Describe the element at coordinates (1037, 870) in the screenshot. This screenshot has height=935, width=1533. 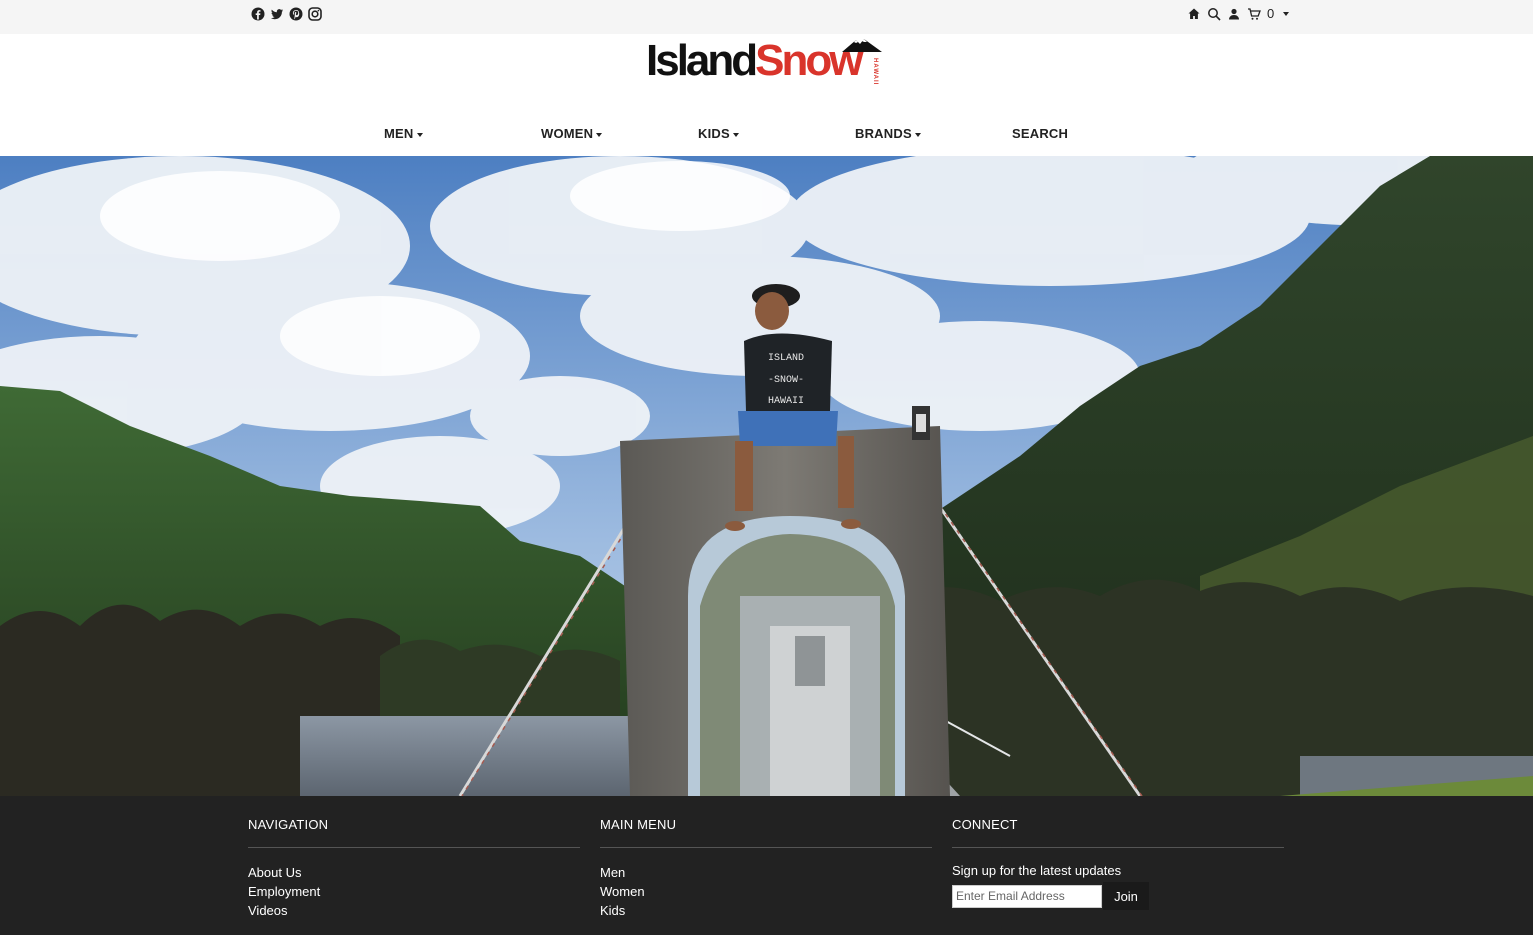
I see `signup-label: Sign up for the latest updates` at that location.